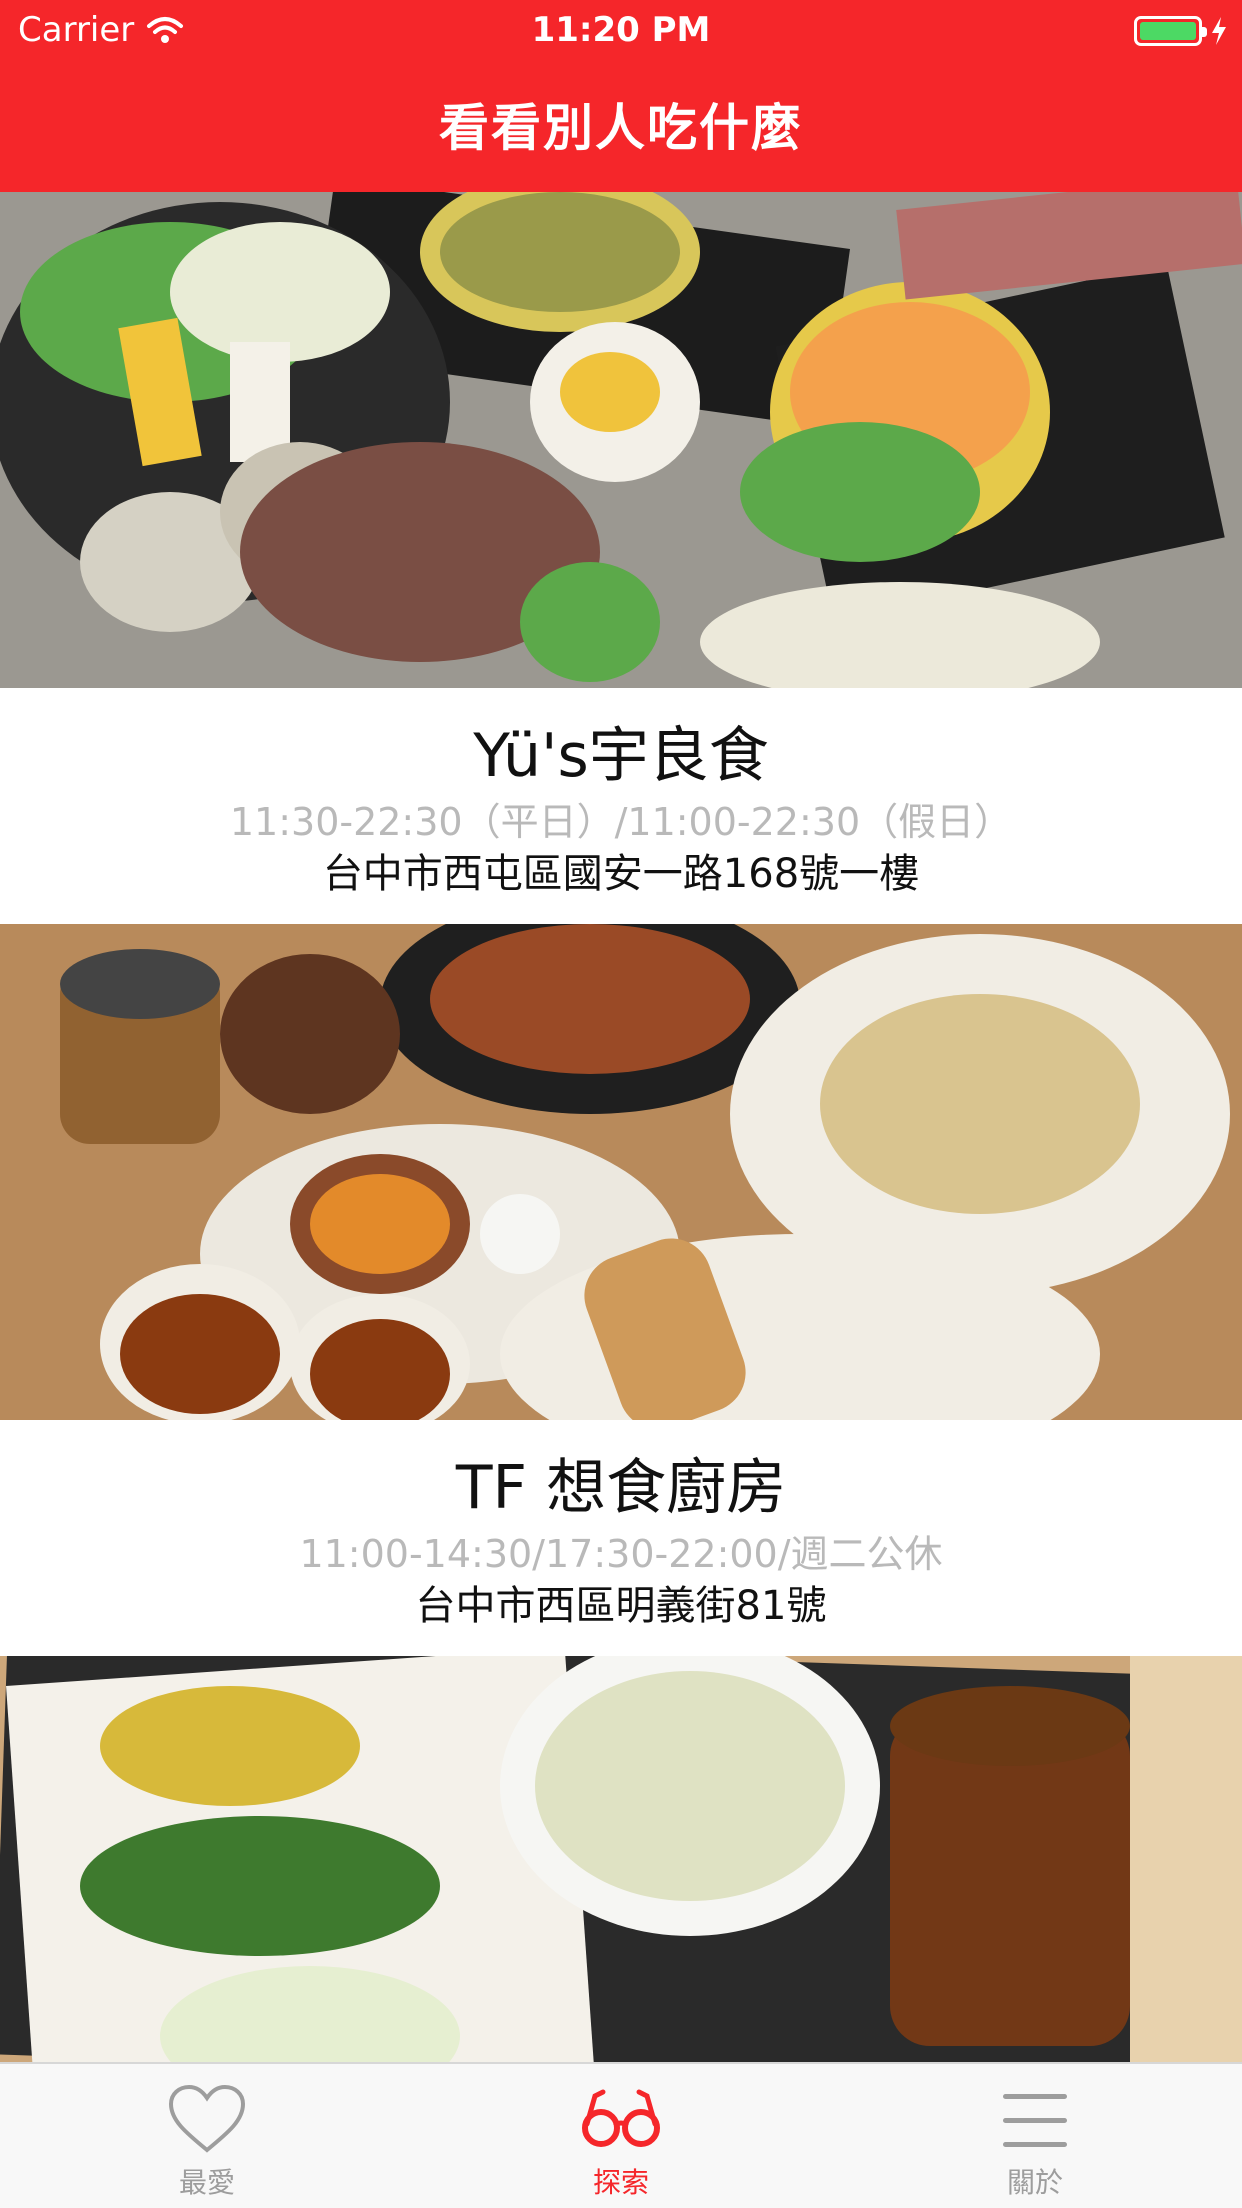 The width and height of the screenshot is (1242, 2208). What do you see at coordinates (621, 1554) in the screenshot?
I see `restaurant-hours: 11:00-14:30/17:30-22:00/週二公休` at bounding box center [621, 1554].